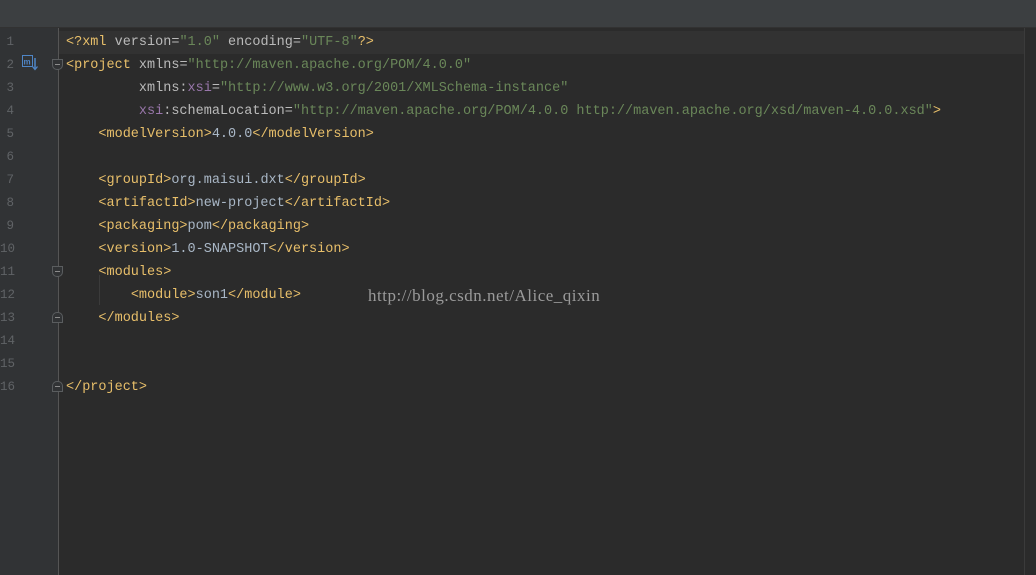 The image size is (1036, 575). I want to click on xml-declaration-close: ?>, so click(365, 42).